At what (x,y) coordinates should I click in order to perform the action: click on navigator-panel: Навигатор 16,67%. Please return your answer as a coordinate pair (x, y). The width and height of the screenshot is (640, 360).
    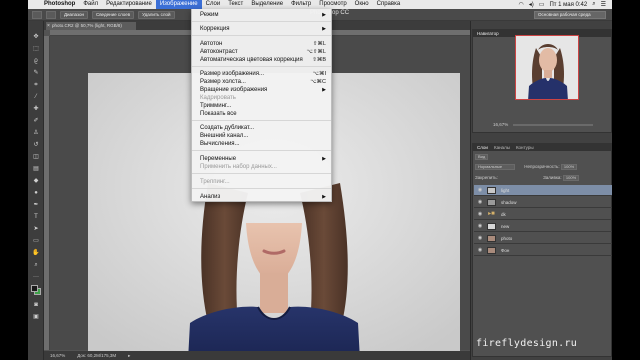
    Looking at the image, I should click on (542, 81).